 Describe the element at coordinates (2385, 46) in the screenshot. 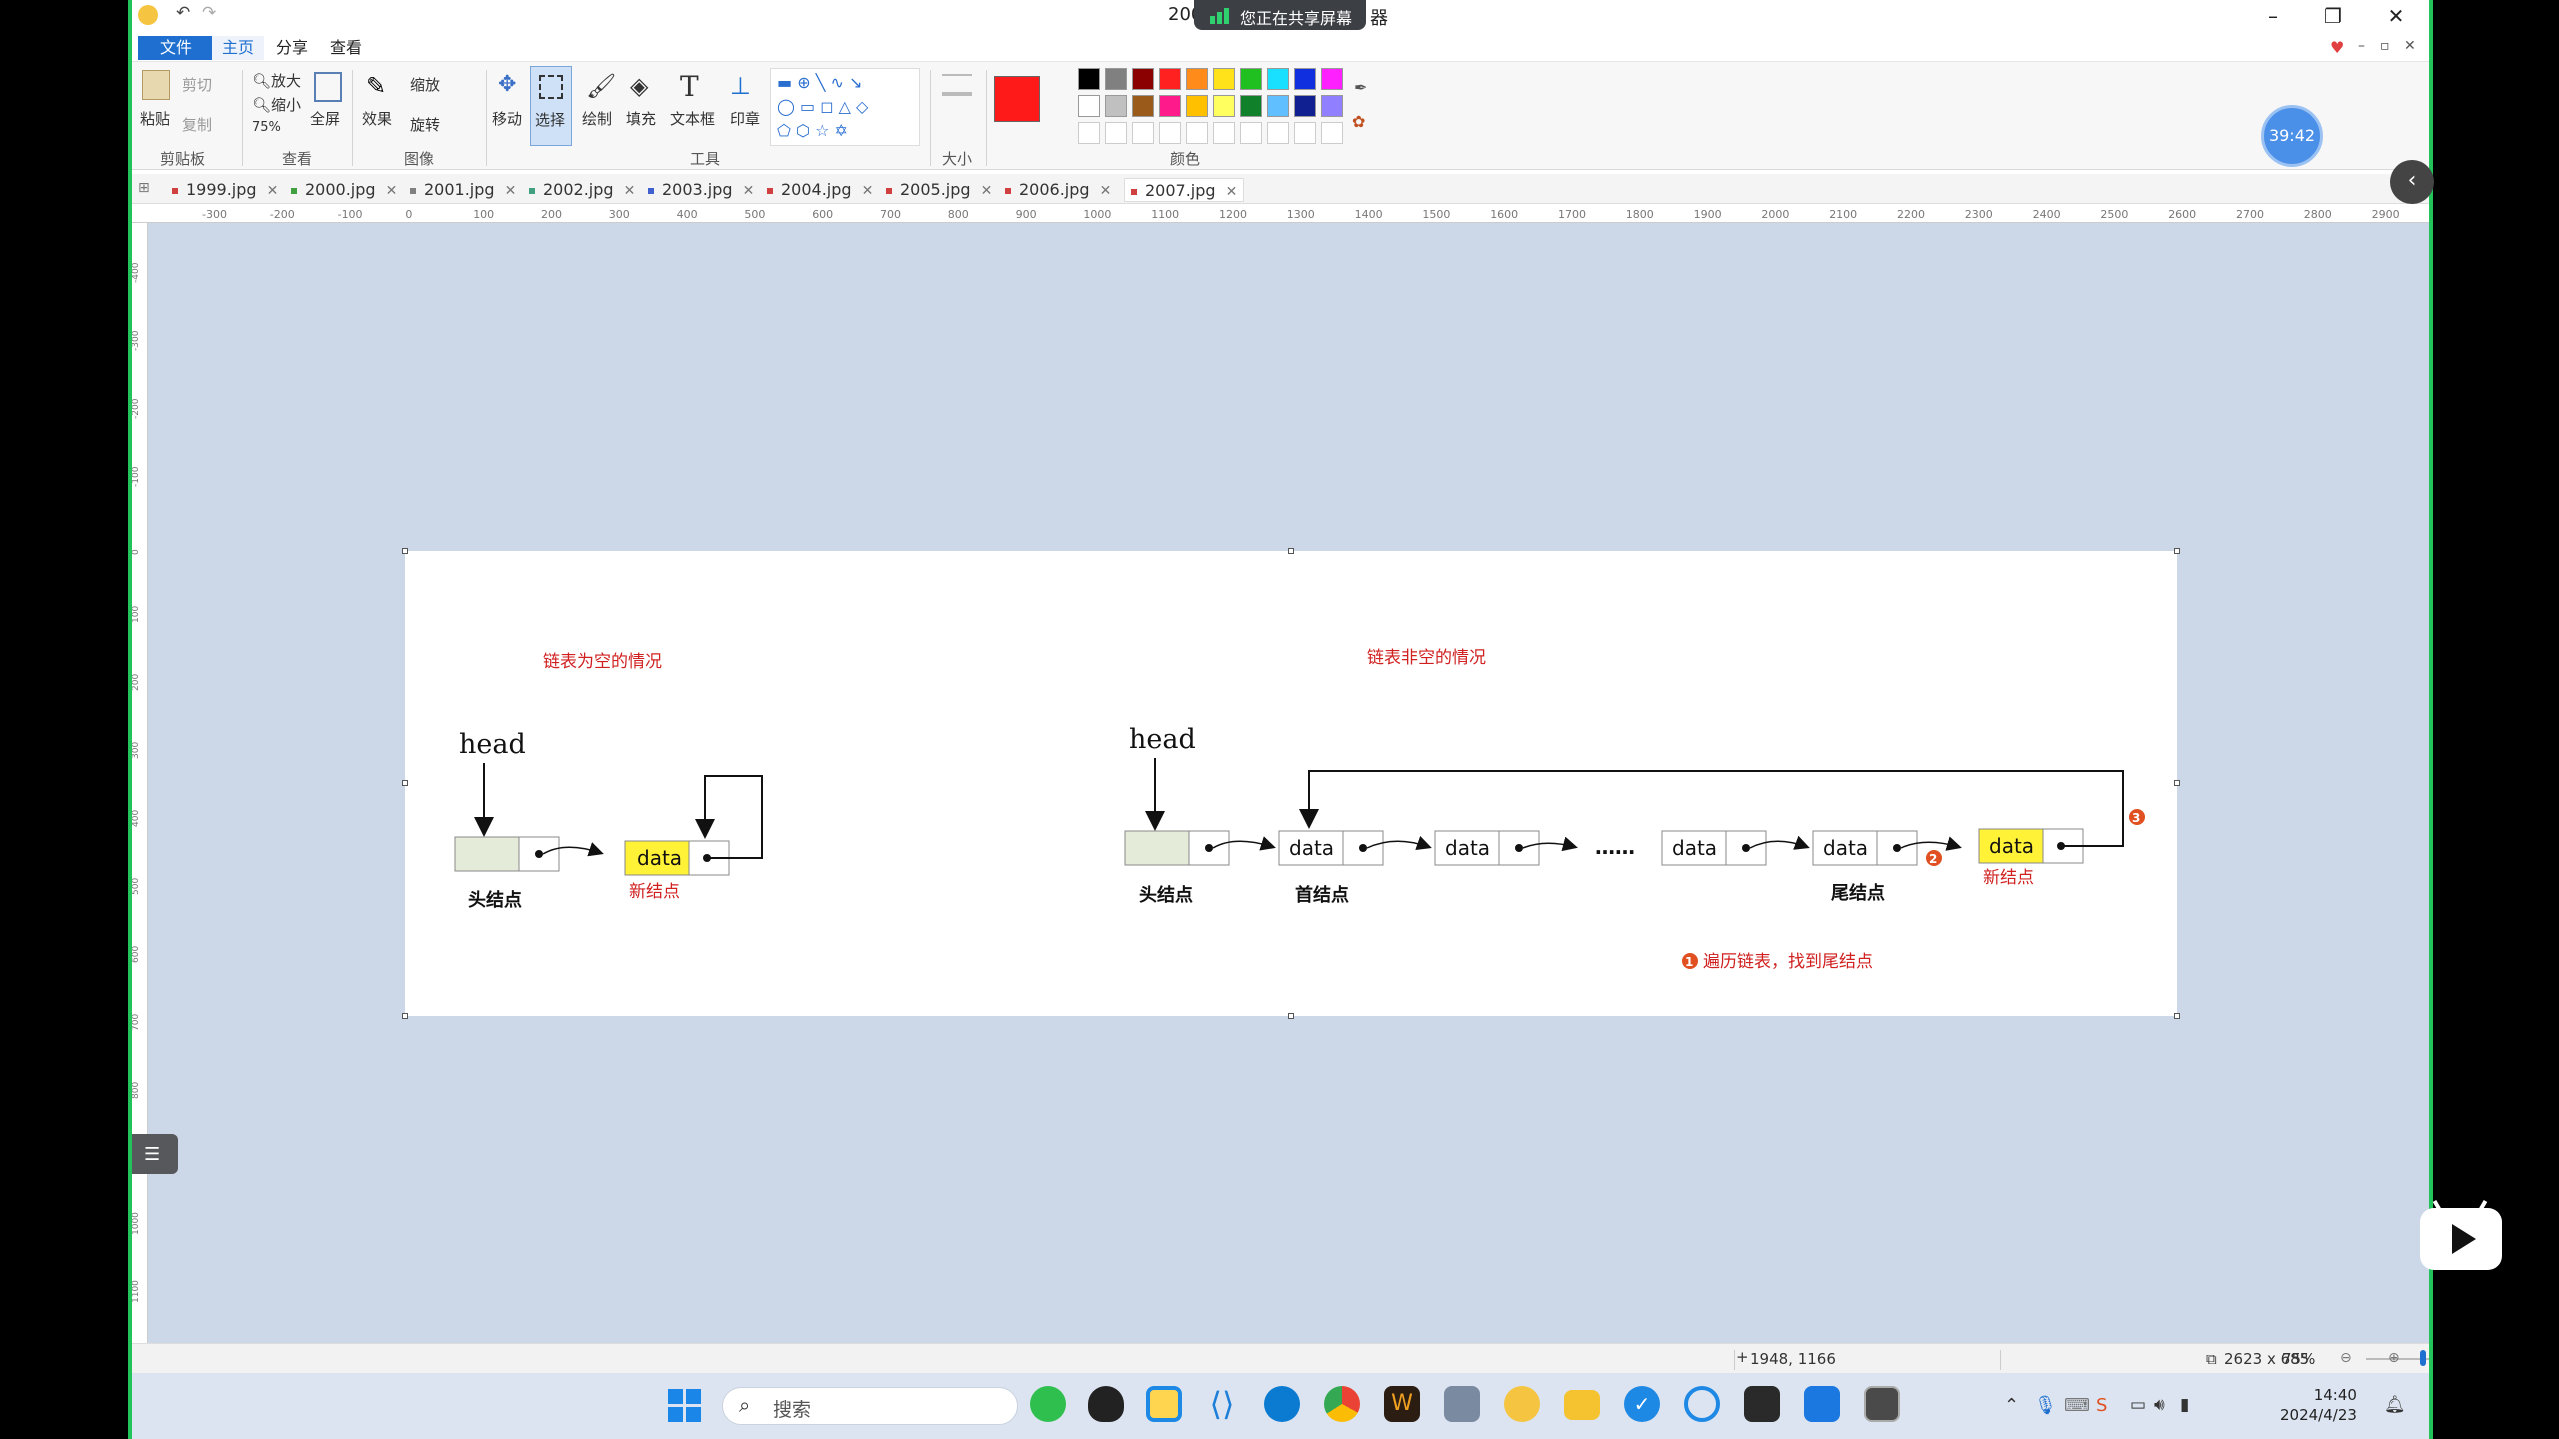

I see `mini-restore-button: ▫` at that location.